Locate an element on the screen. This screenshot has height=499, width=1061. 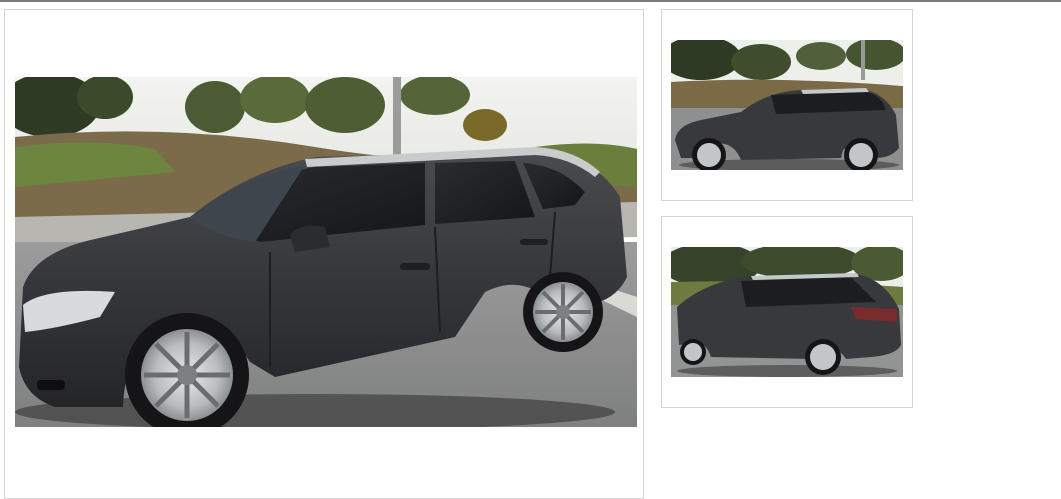
car-photo-thumbnail-side is located at coordinates (787, 105).